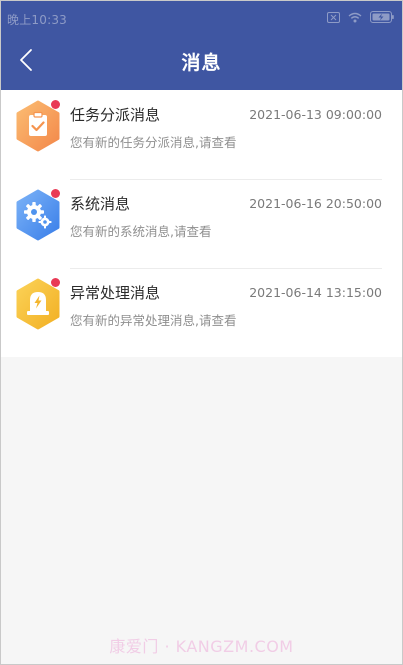 This screenshot has height=665, width=403. Describe the element at coordinates (153, 320) in the screenshot. I see `message-preview: 您有新的异常处理消息,请查看` at that location.